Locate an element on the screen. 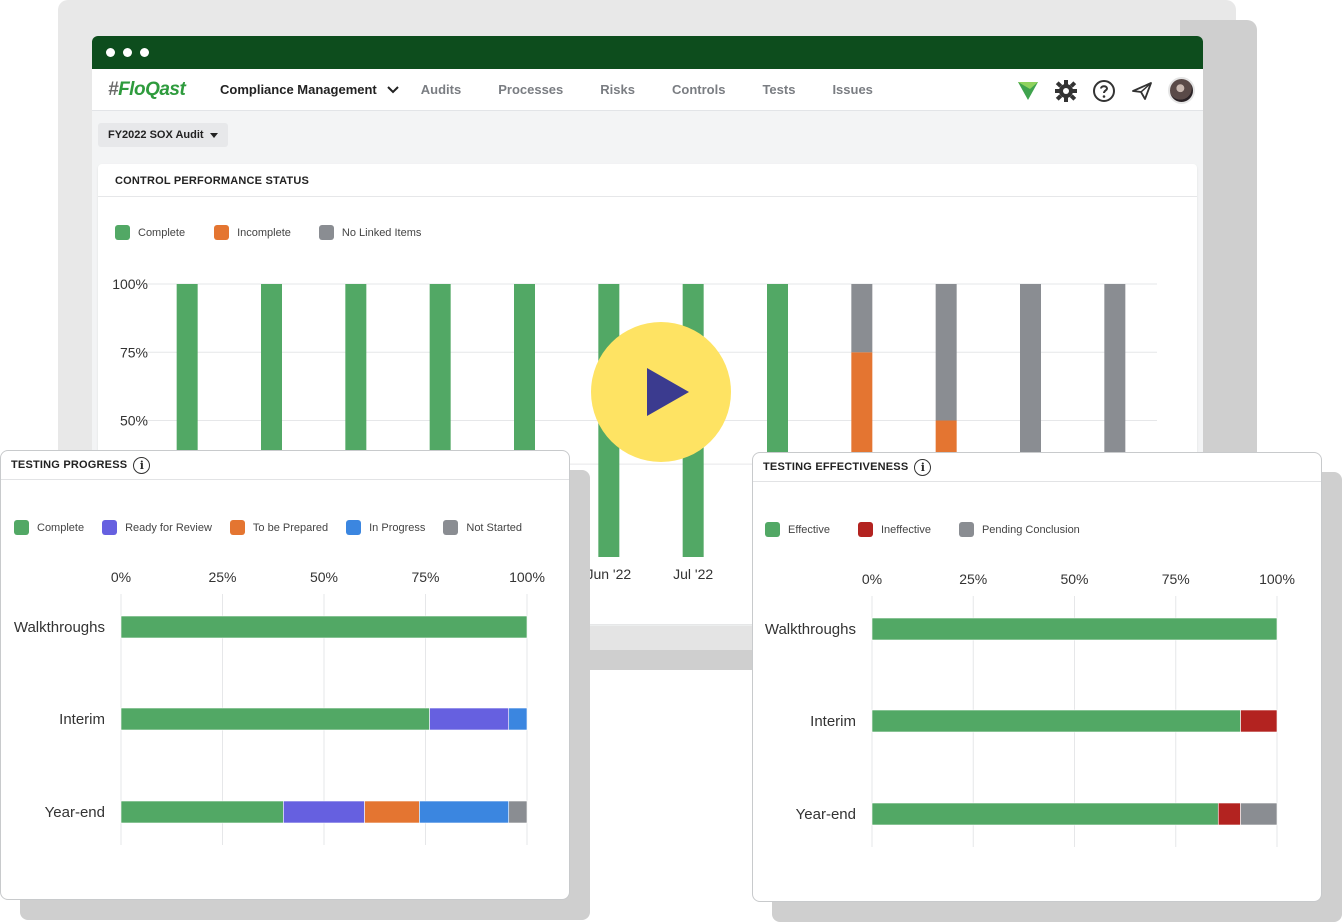 Image resolution: width=1342 pixels, height=922 pixels. y-tick-label: 100% is located at coordinates (130, 284).